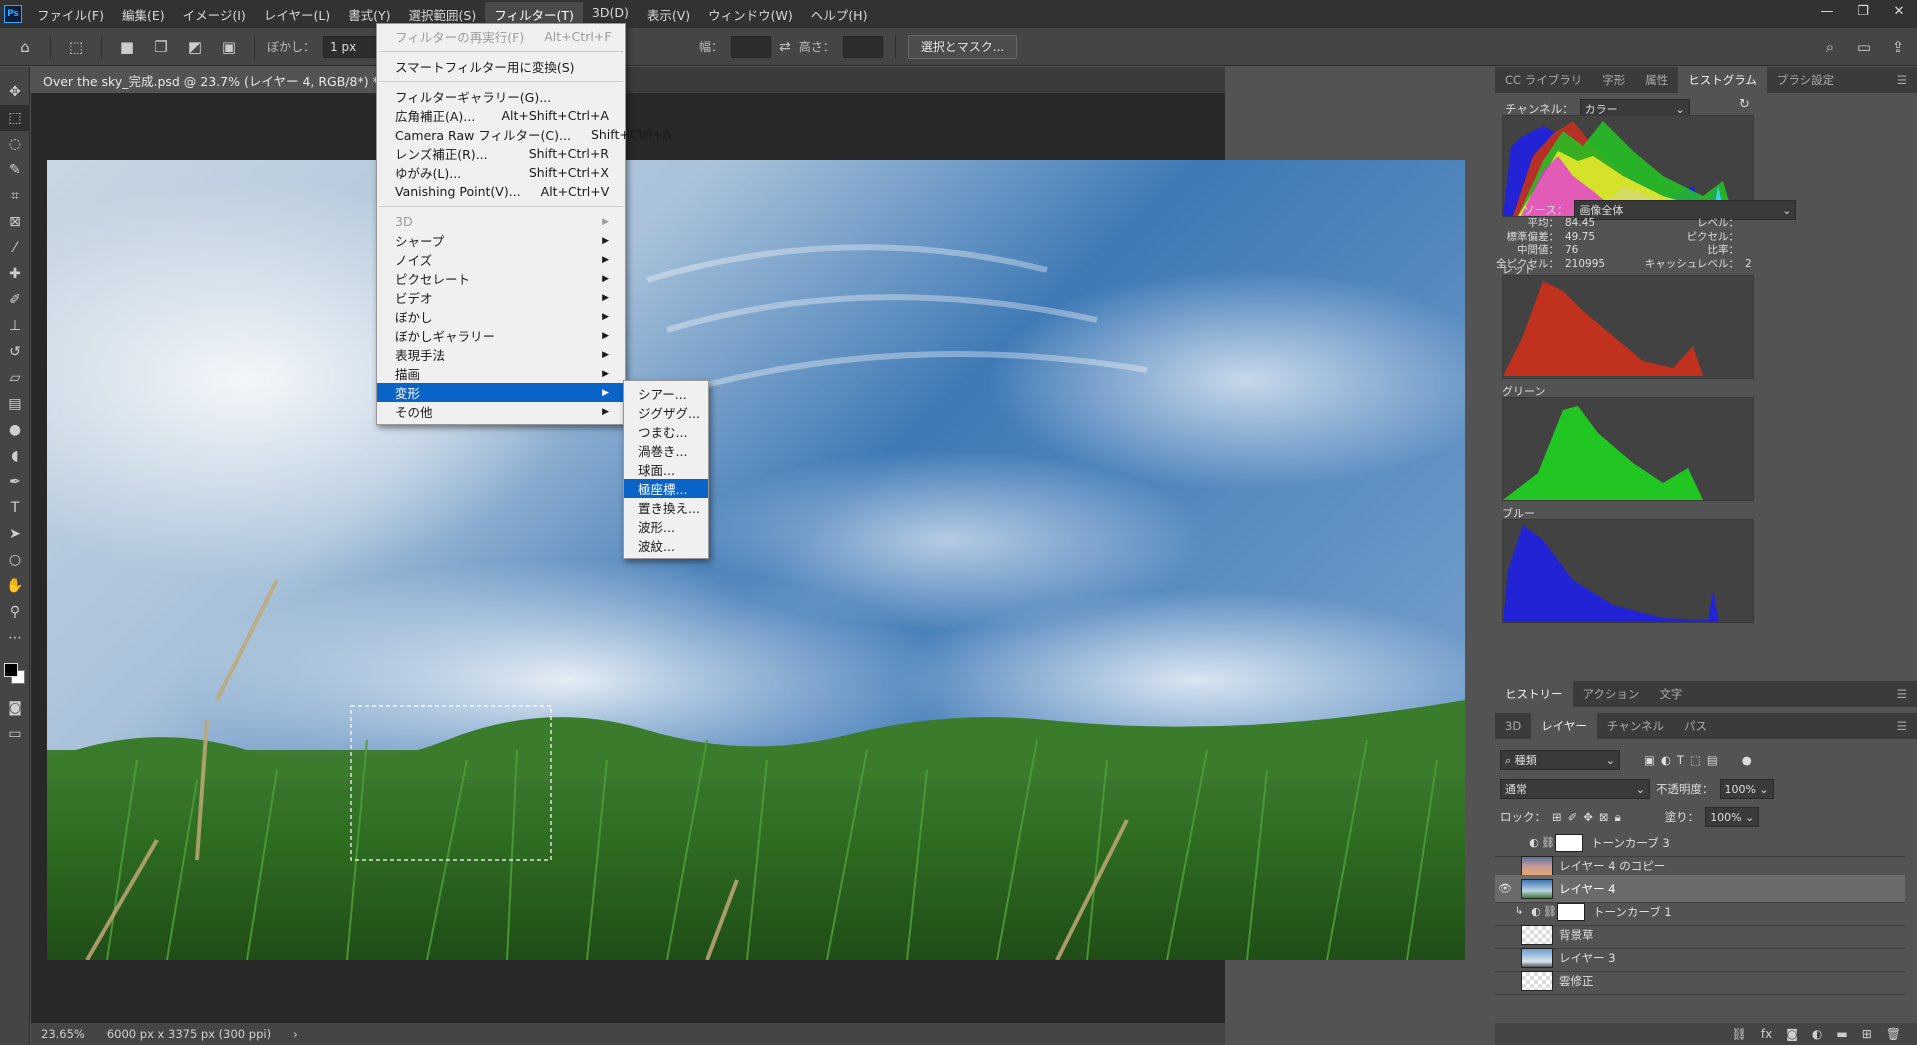  Describe the element at coordinates (750, 14) in the screenshot. I see `menu-item: ウィンドウ(W)` at that location.